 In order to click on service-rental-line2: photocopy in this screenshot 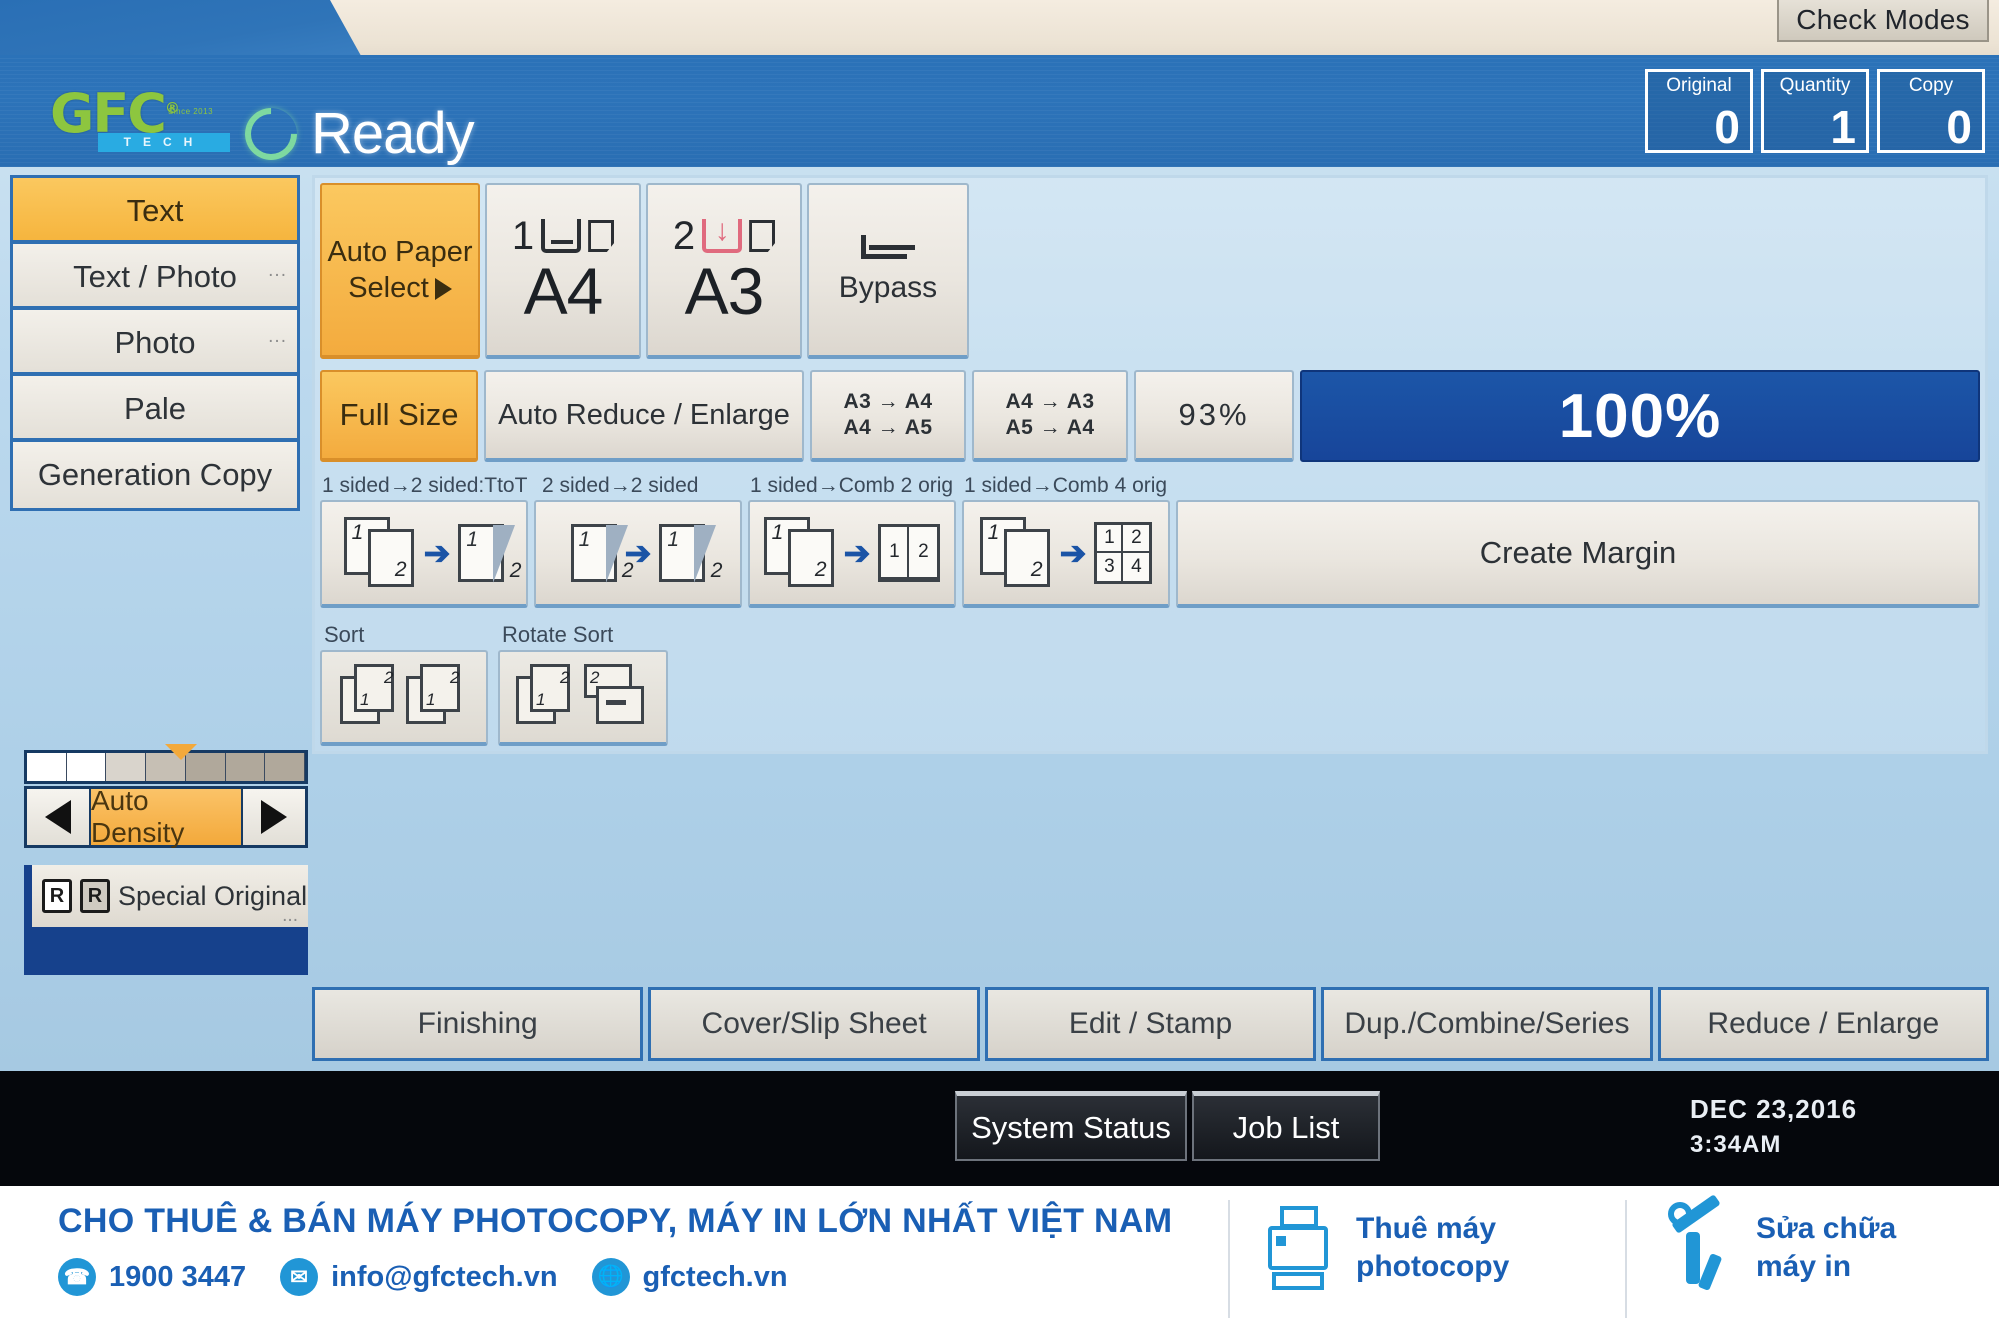, I will do `click(1433, 1266)`.